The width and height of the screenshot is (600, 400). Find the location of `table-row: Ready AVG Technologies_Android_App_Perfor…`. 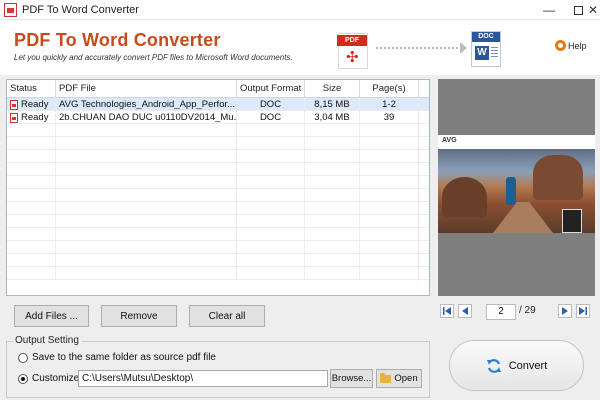

table-row: Ready AVG Technologies_Android_App_Perfor… is located at coordinates (218, 104).